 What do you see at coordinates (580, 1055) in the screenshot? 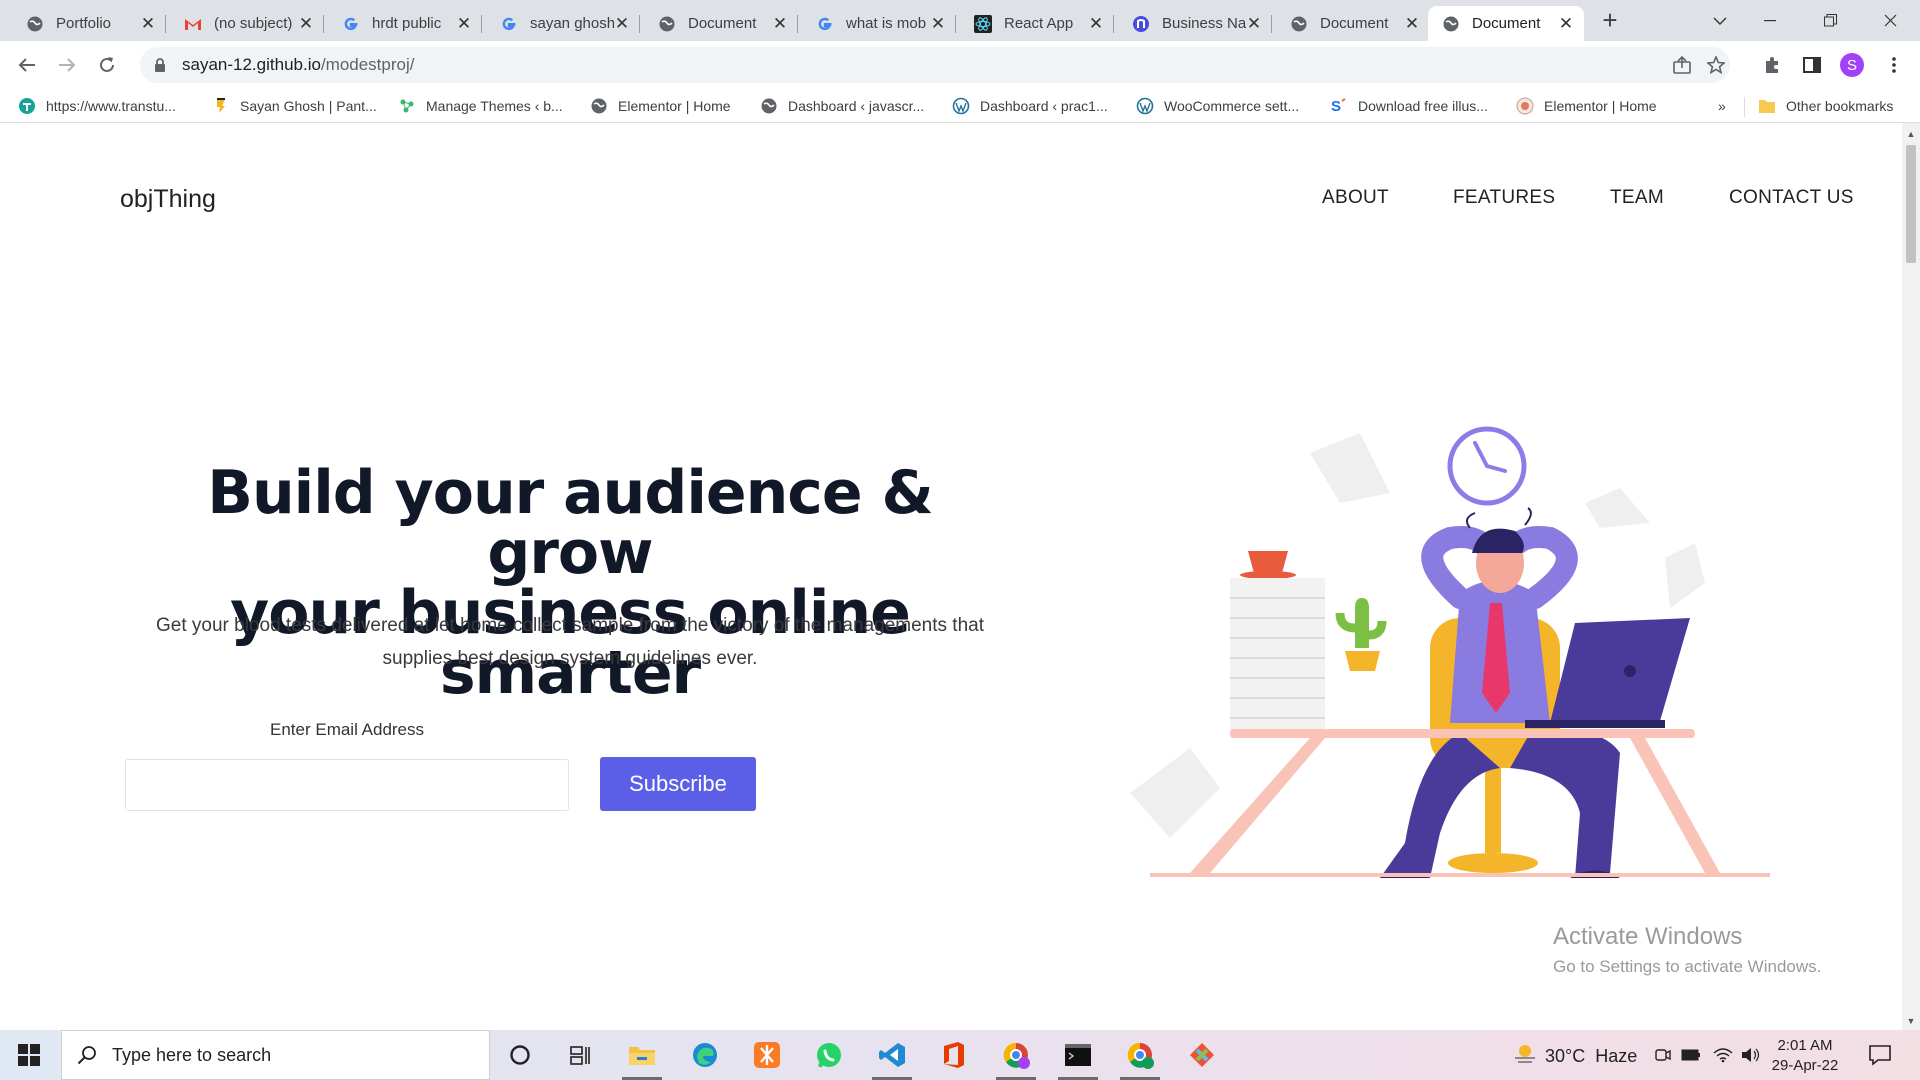
I see `task-view-icon` at bounding box center [580, 1055].